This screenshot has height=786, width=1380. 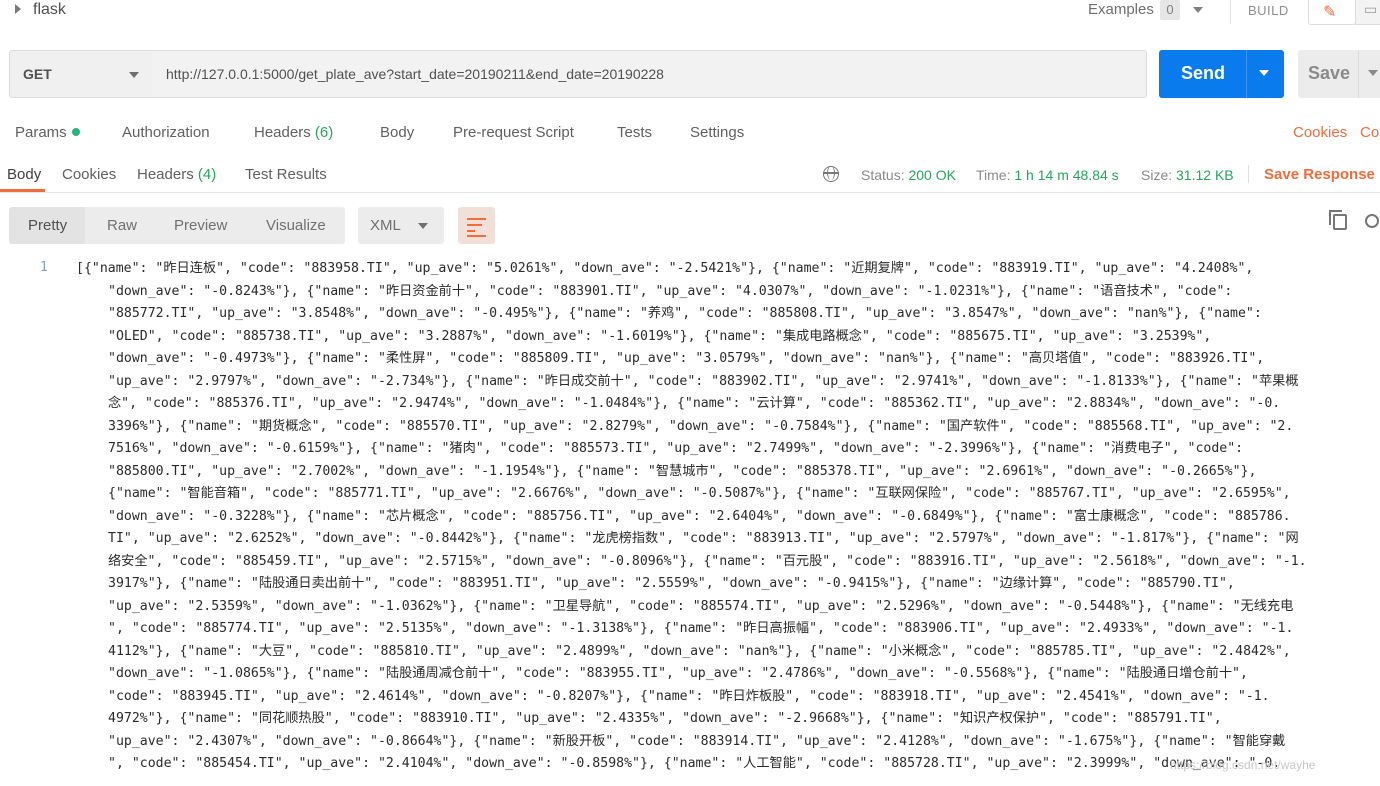 I want to click on save-label: Save, so click(x=1329, y=73).